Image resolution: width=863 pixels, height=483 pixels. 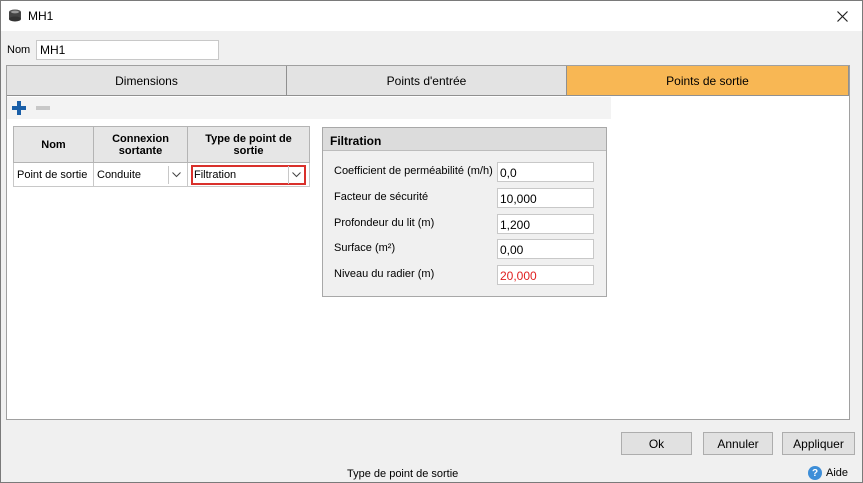 What do you see at coordinates (512, 250) in the screenshot?
I see `surface-value: 0,00` at bounding box center [512, 250].